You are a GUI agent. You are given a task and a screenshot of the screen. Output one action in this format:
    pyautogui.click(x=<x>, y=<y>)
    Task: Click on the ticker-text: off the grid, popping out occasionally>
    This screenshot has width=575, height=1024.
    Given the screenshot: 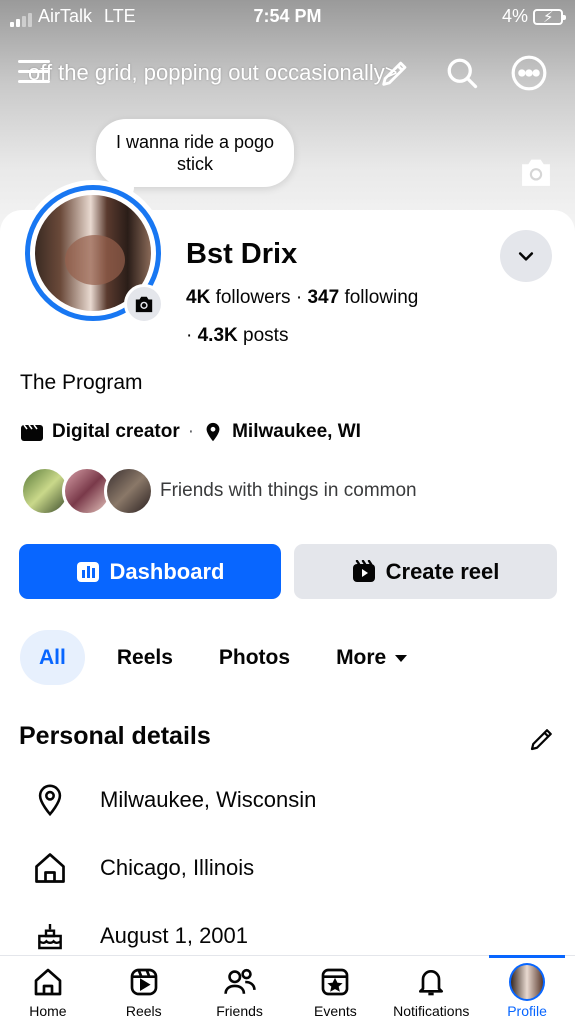 What is the action you would take?
    pyautogui.click(x=213, y=72)
    